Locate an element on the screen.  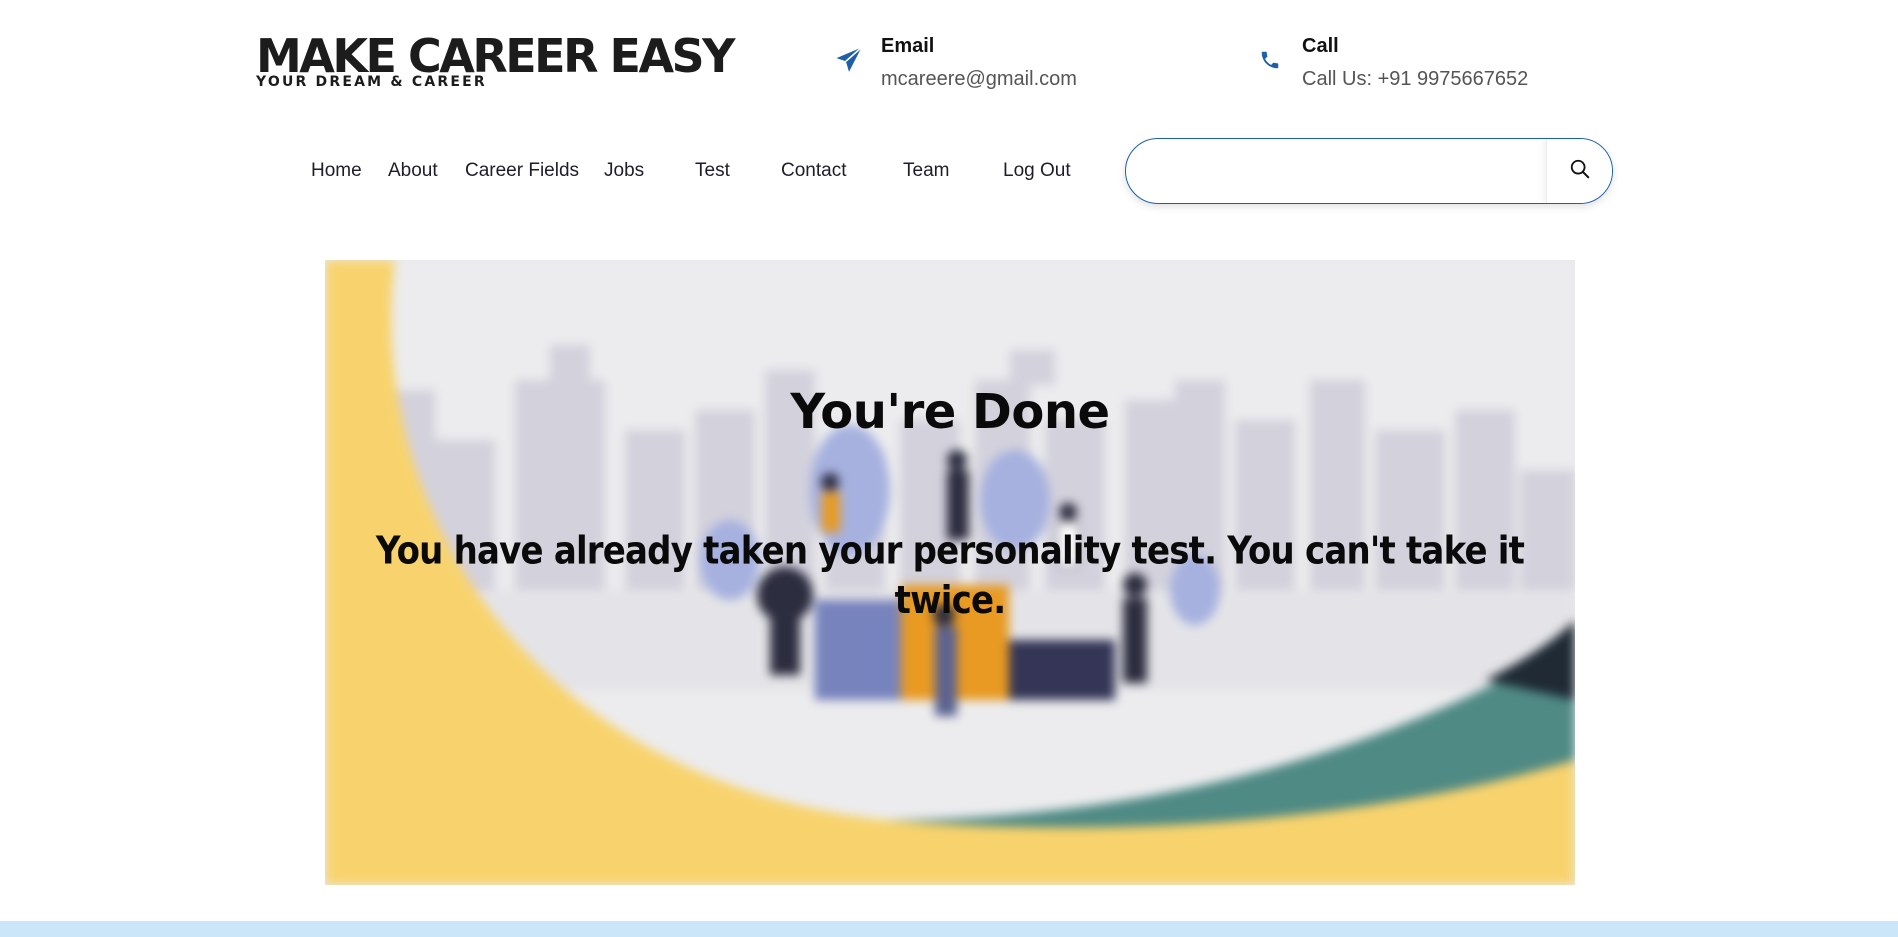
nav-item-home: Home is located at coordinates (336, 171).